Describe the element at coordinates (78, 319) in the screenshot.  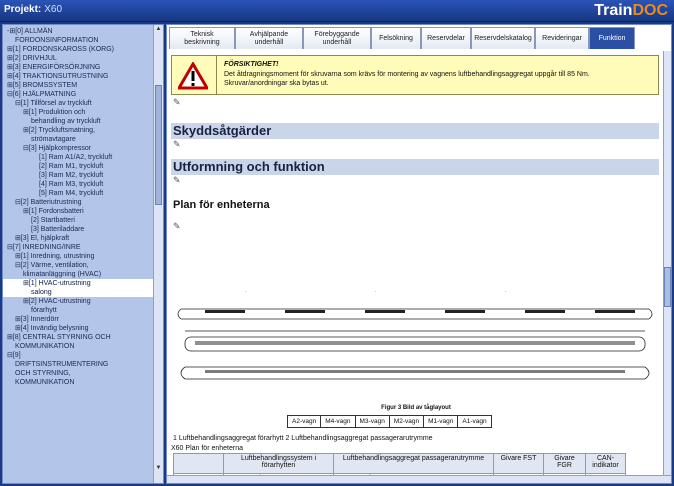
I see `tree-node: ⊞[3] Innerdörr` at that location.